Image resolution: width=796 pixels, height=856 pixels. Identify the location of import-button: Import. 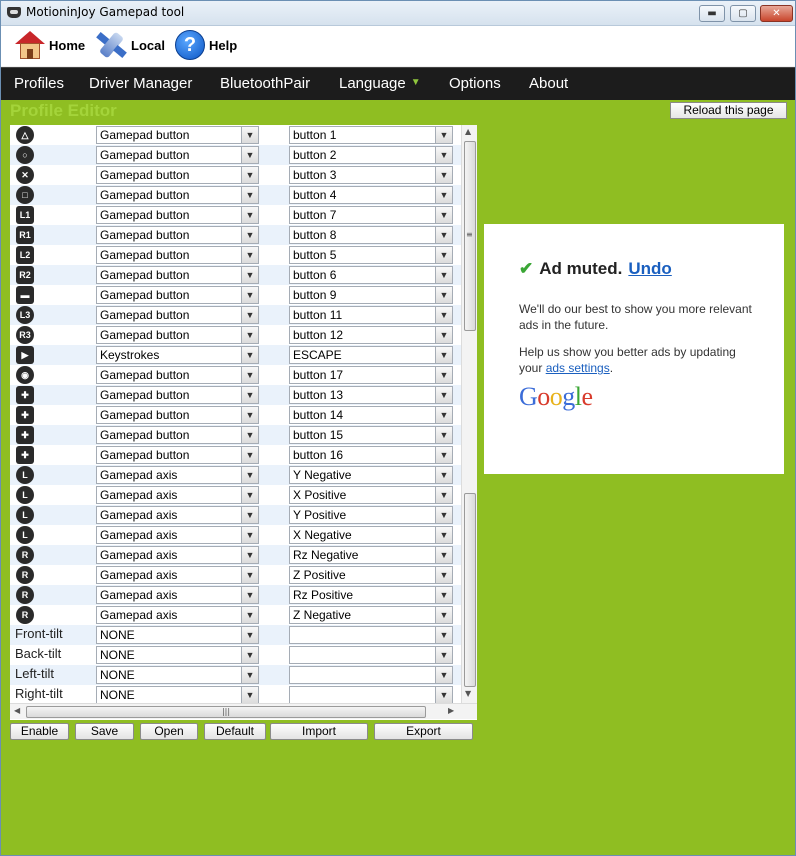
(319, 731).